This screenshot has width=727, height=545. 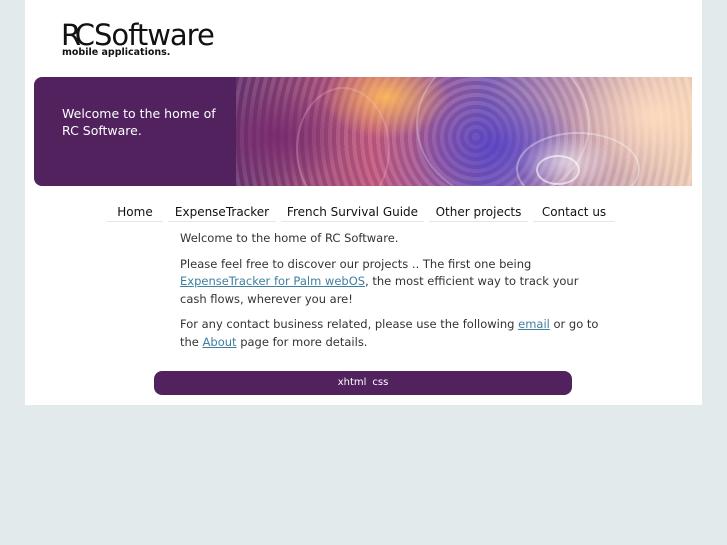 I want to click on nav-item-other-projects: Other projects, so click(x=478, y=212).